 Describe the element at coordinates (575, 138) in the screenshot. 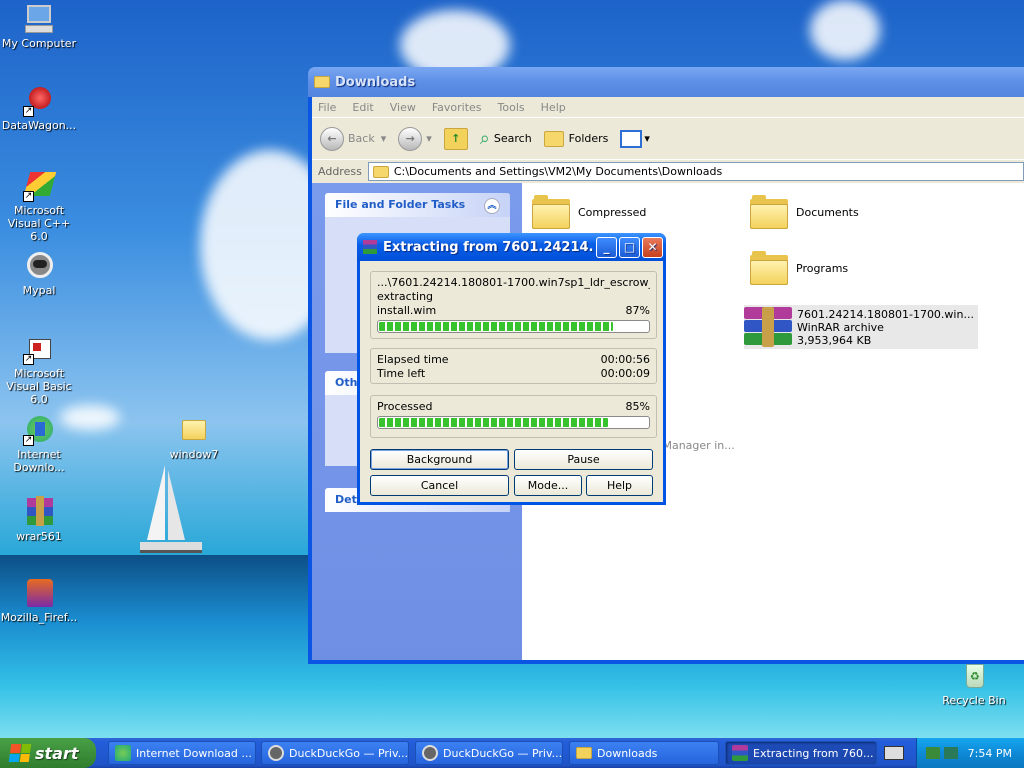

I see `folders-button: Folders` at that location.